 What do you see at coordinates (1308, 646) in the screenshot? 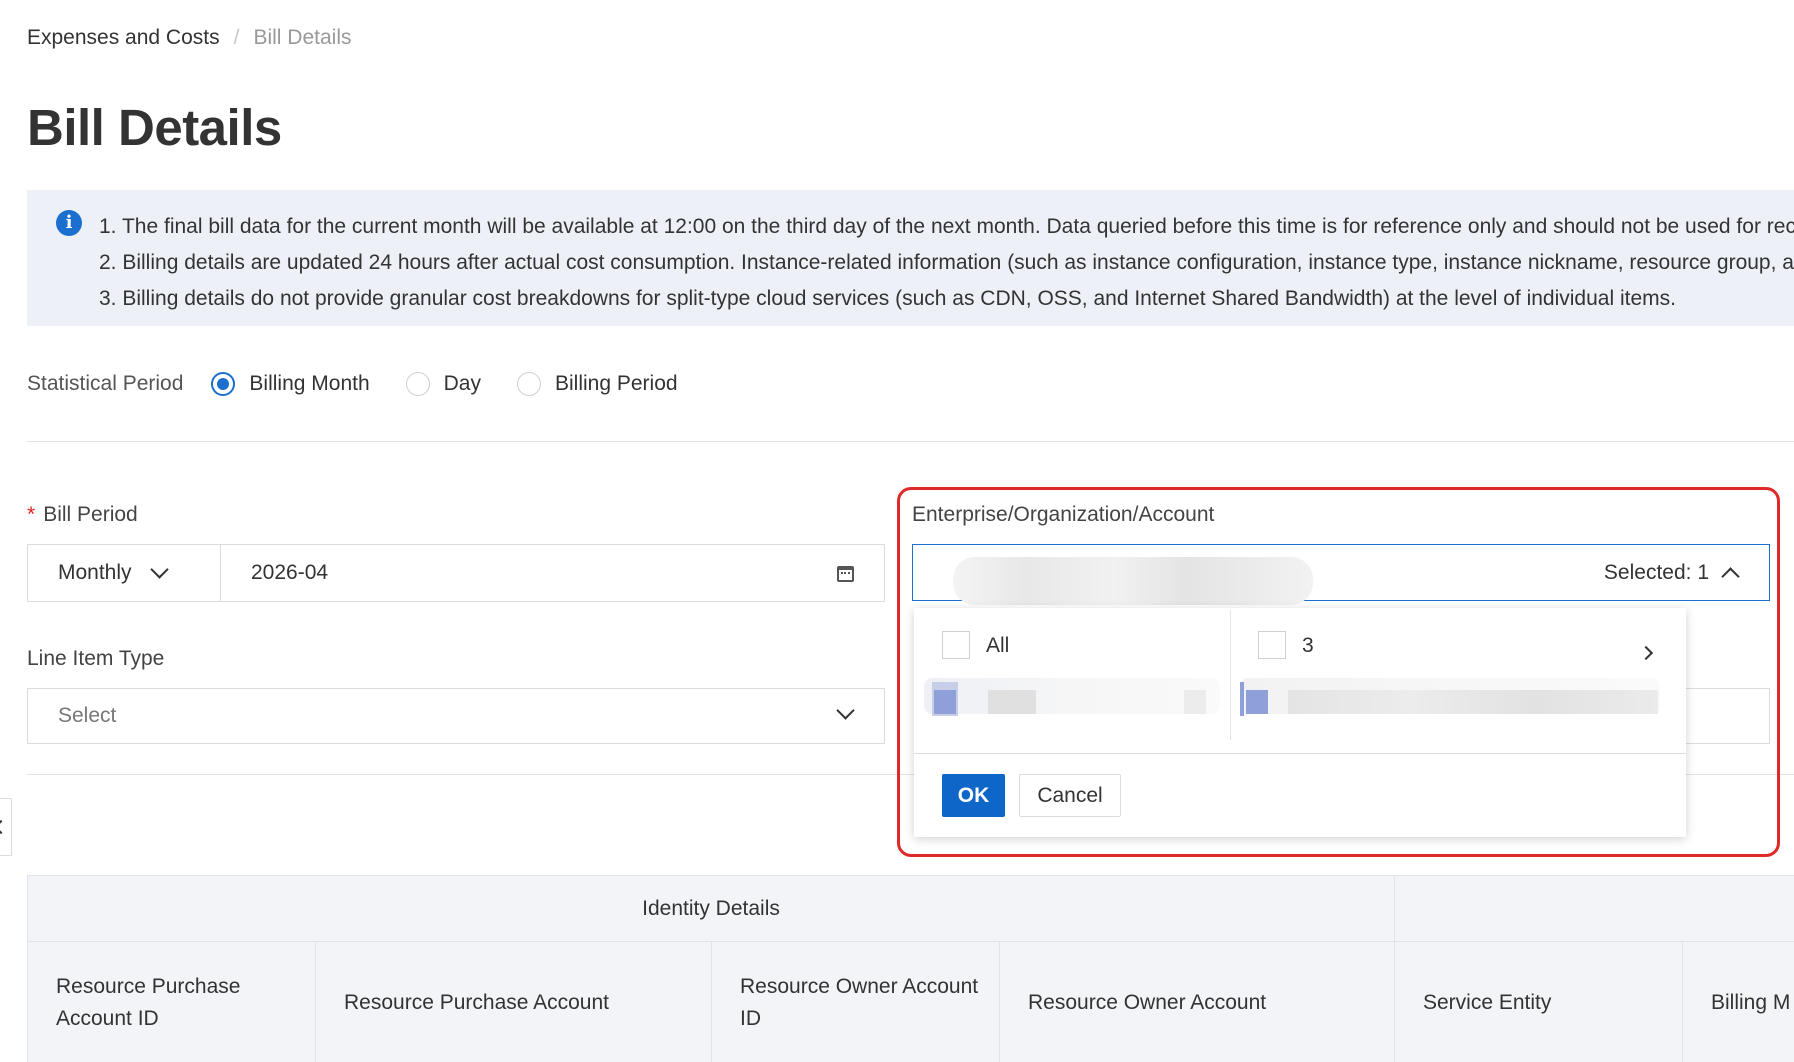
I see `option-group-label: 3` at bounding box center [1308, 646].